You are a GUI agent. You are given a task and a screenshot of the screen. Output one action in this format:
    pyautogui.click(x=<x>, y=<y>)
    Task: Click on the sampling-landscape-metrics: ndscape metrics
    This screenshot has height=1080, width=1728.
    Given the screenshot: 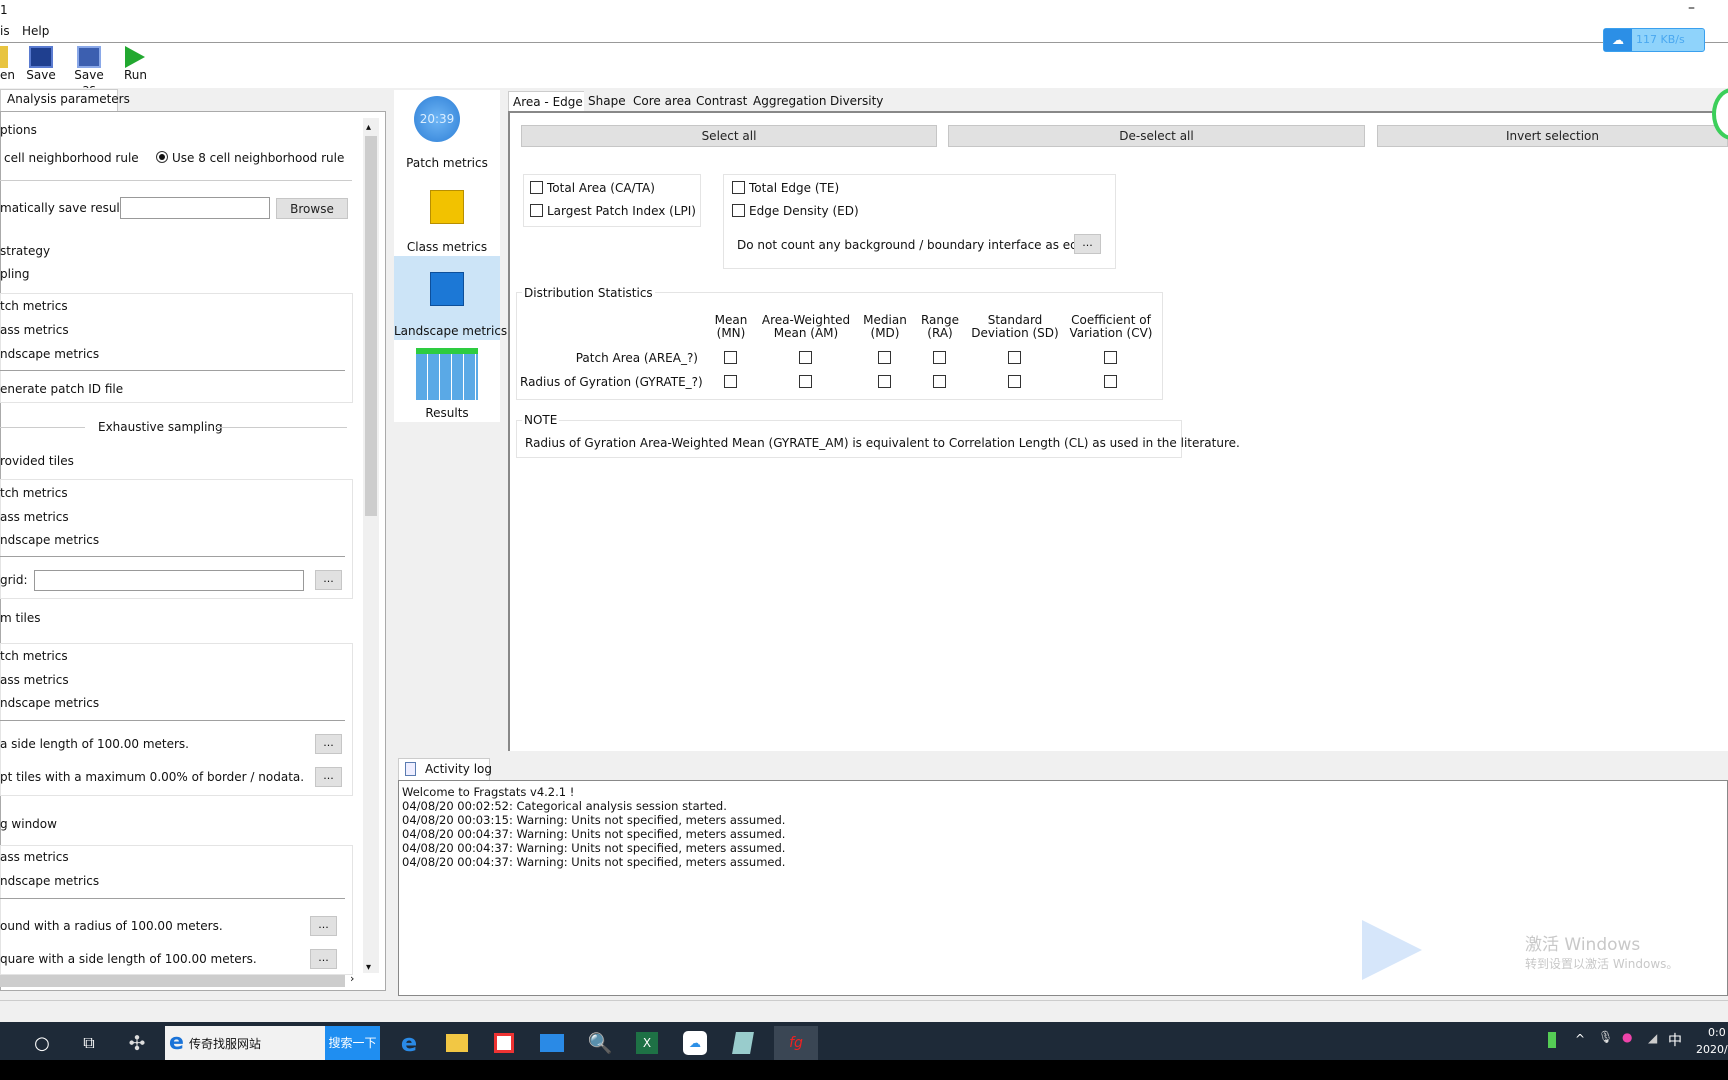 What is the action you would take?
    pyautogui.click(x=49, y=354)
    